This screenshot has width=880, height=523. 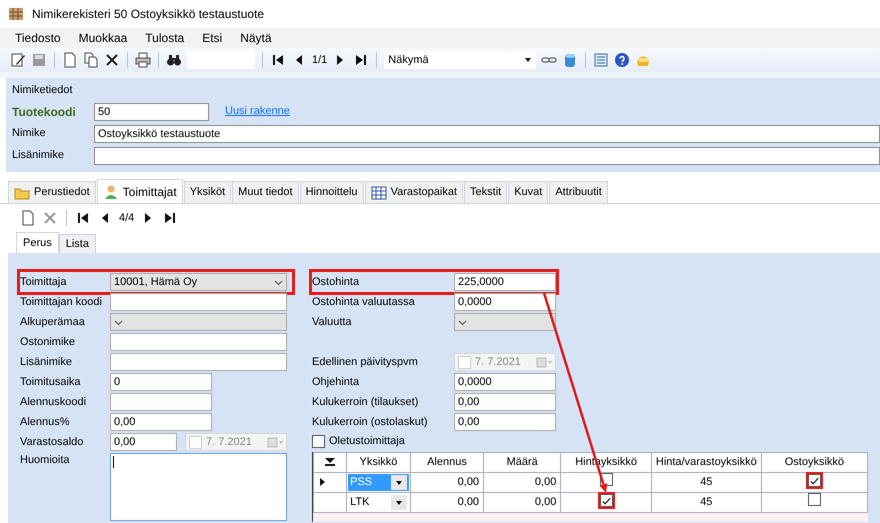 What do you see at coordinates (37, 242) in the screenshot?
I see `tab: Perus` at bounding box center [37, 242].